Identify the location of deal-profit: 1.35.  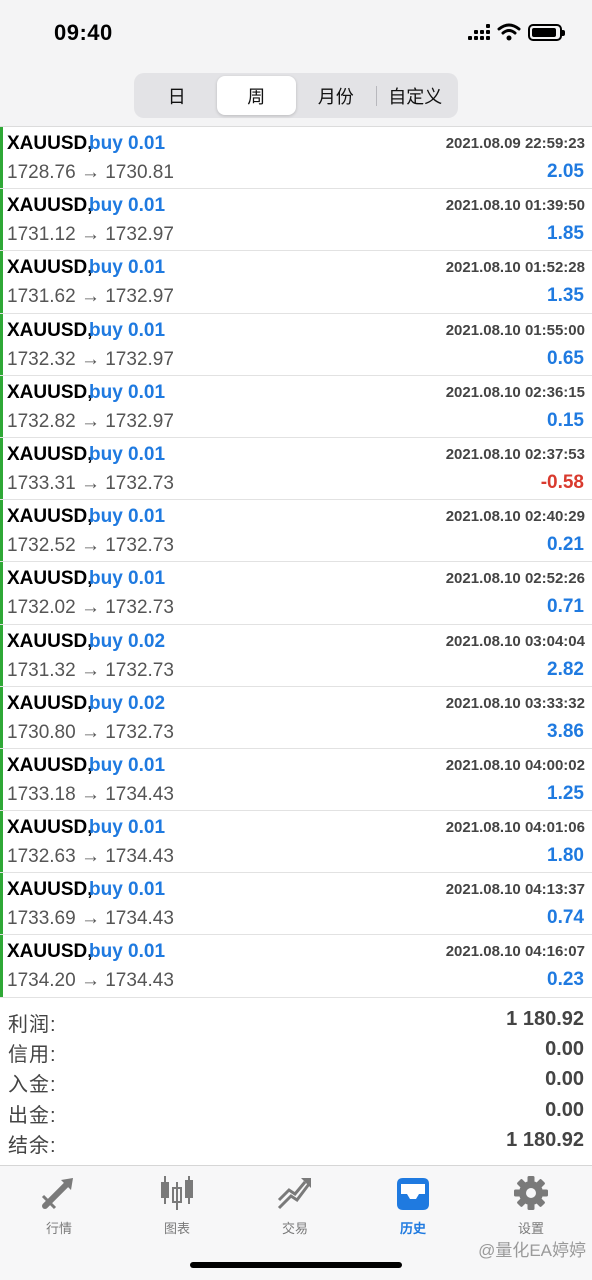
(565, 296).